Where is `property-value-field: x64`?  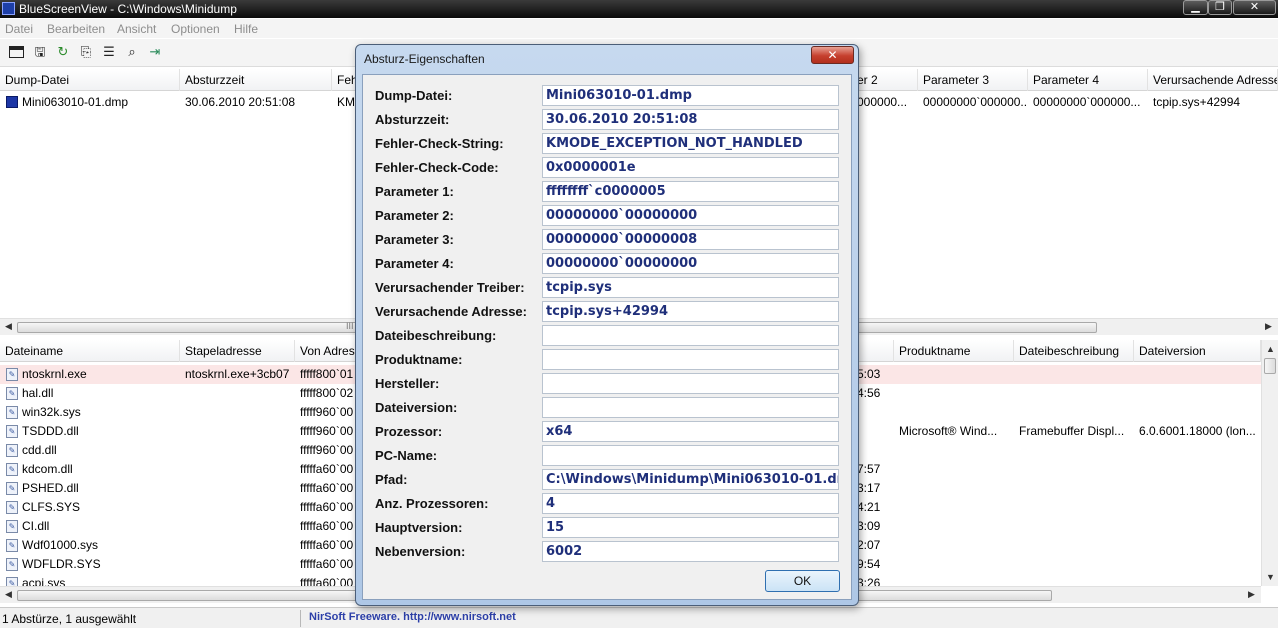
property-value-field: x64 is located at coordinates (690, 431).